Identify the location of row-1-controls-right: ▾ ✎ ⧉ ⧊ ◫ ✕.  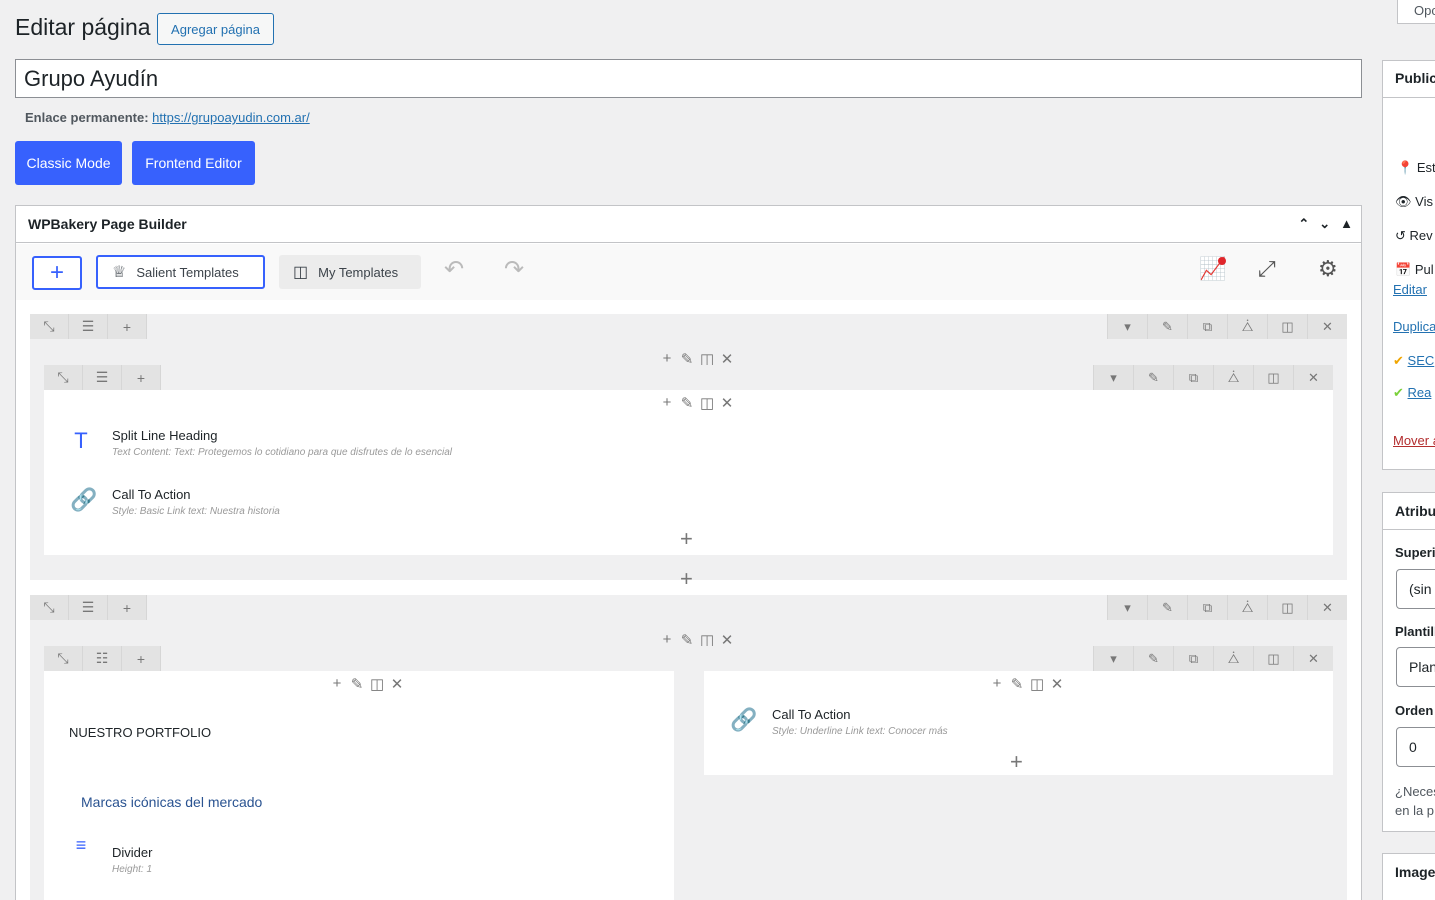
(1227, 326).